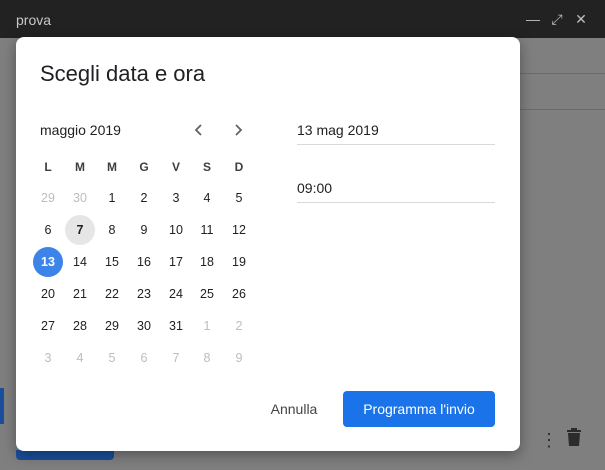 The width and height of the screenshot is (605, 470). I want to click on chevron-right-icon, so click(238, 130).